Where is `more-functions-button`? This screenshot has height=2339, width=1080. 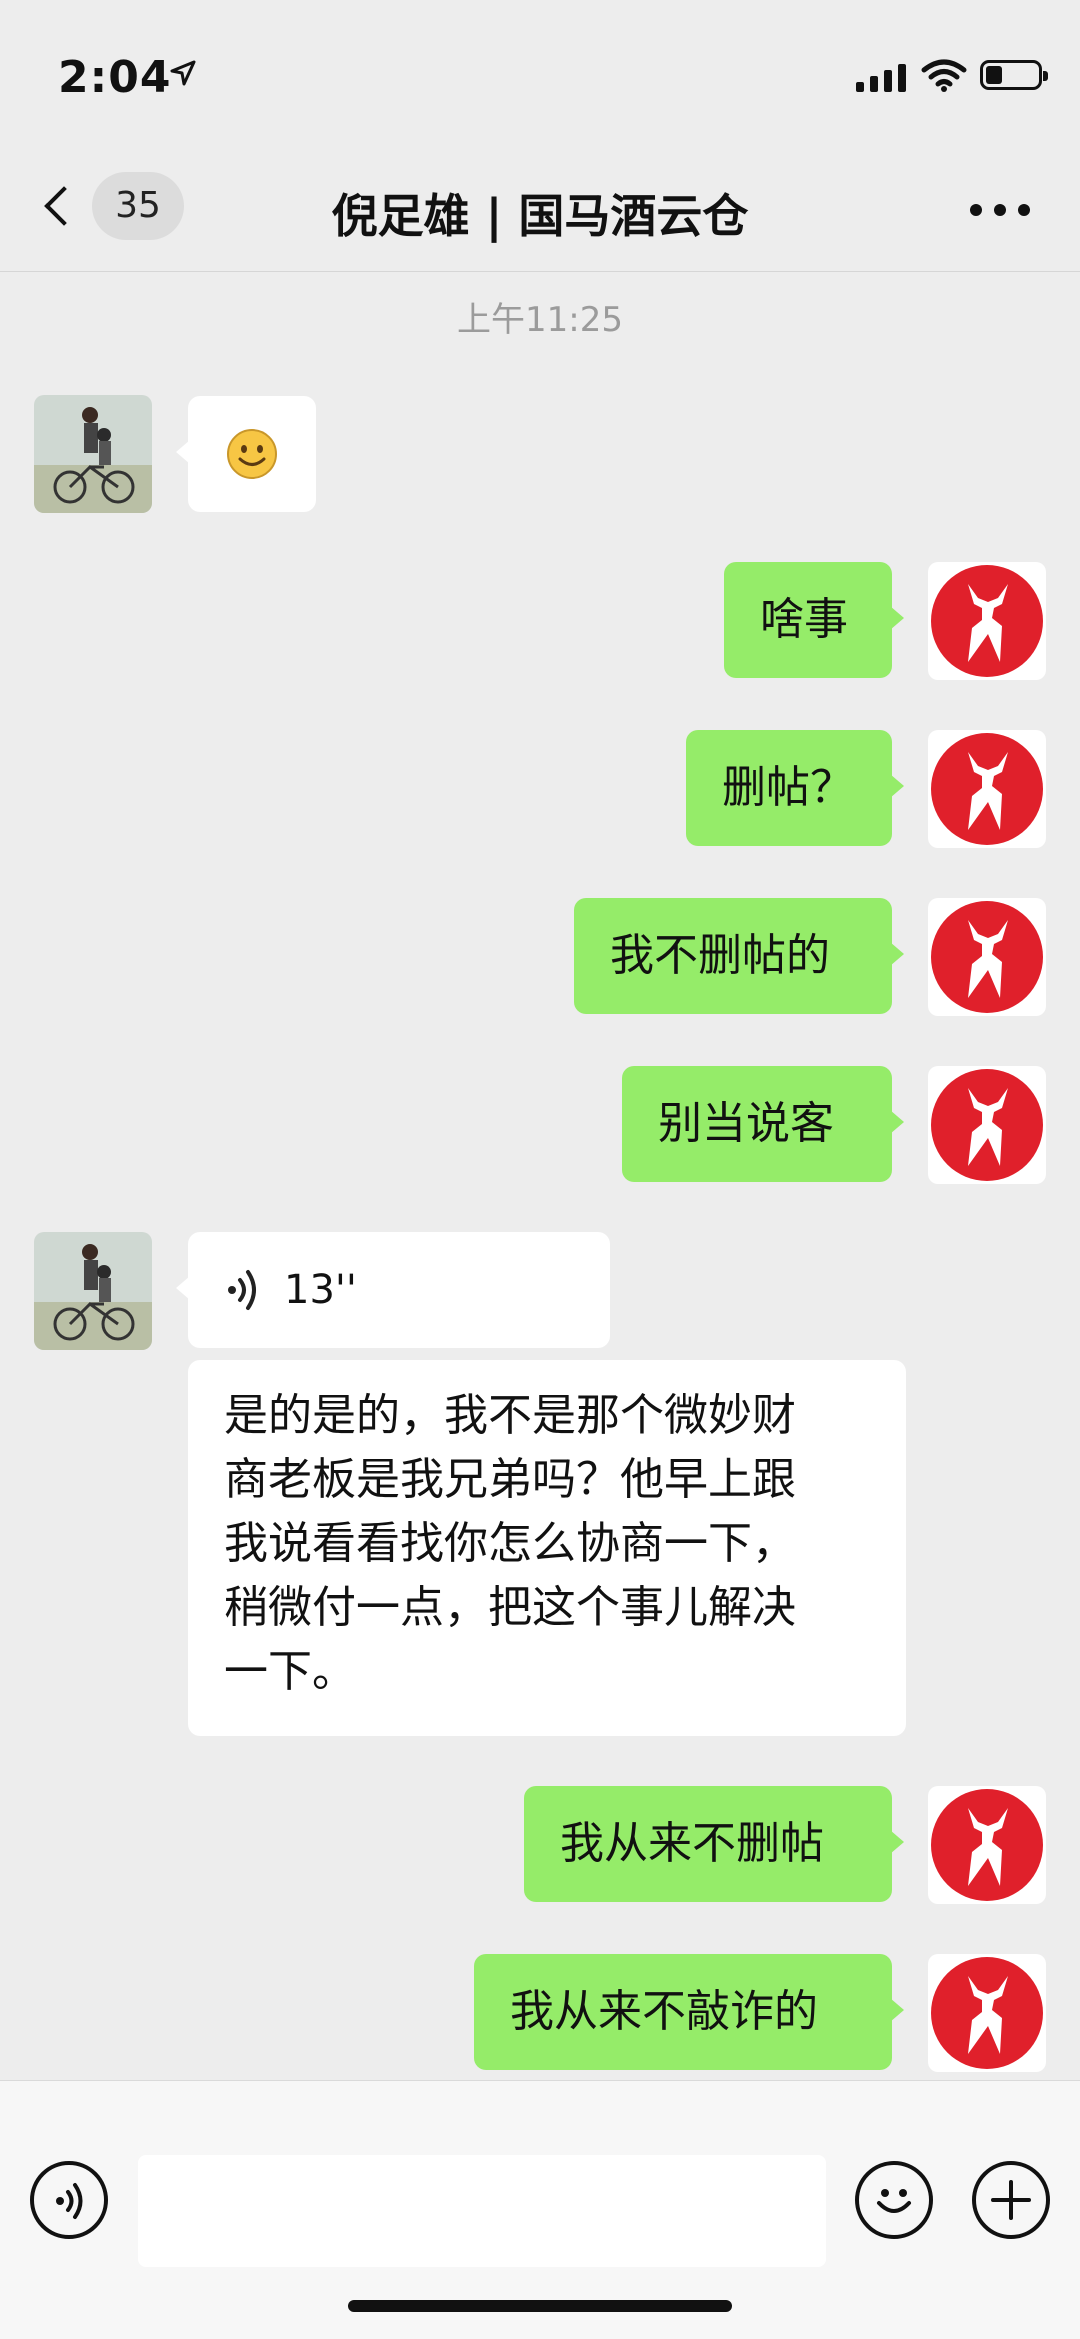
more-functions-button is located at coordinates (1011, 2200).